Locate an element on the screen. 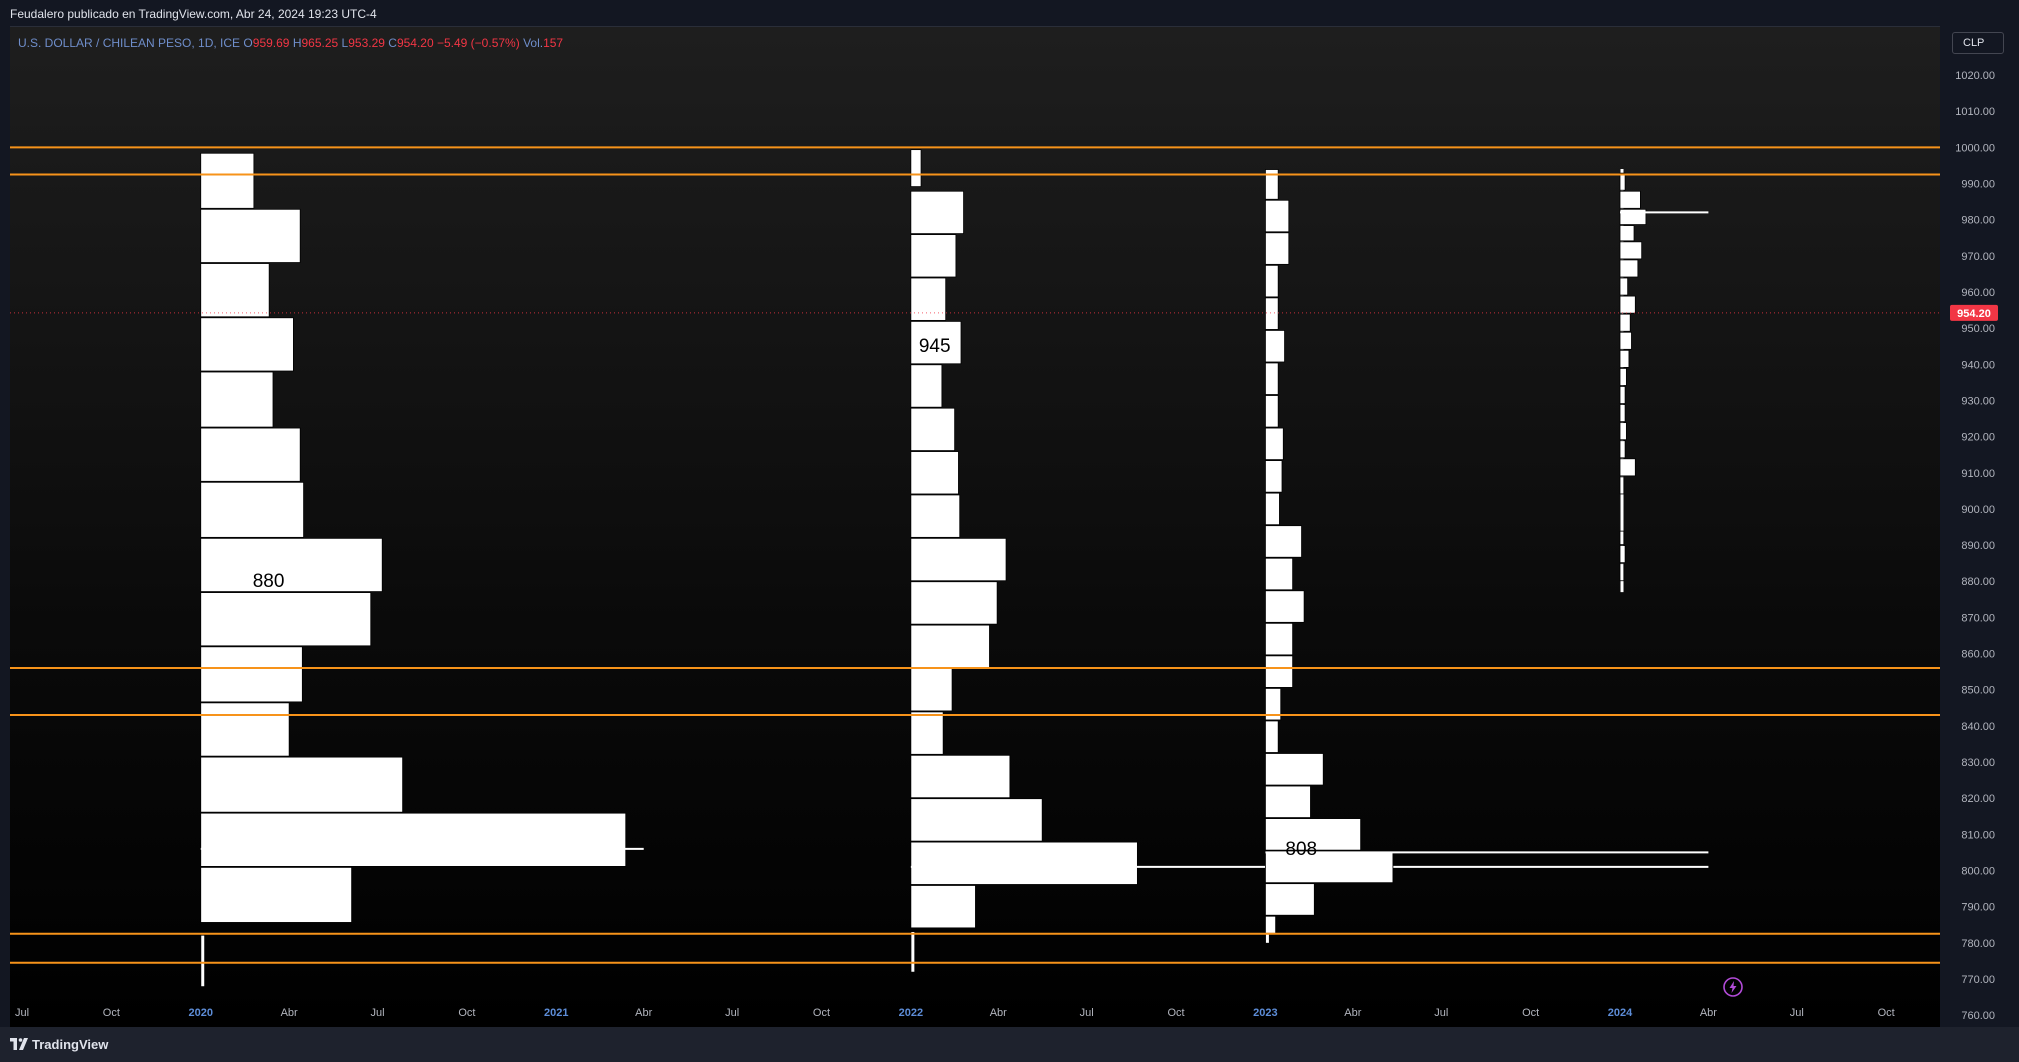 The width and height of the screenshot is (2019, 1062). currency-button: CLP is located at coordinates (1978, 43).